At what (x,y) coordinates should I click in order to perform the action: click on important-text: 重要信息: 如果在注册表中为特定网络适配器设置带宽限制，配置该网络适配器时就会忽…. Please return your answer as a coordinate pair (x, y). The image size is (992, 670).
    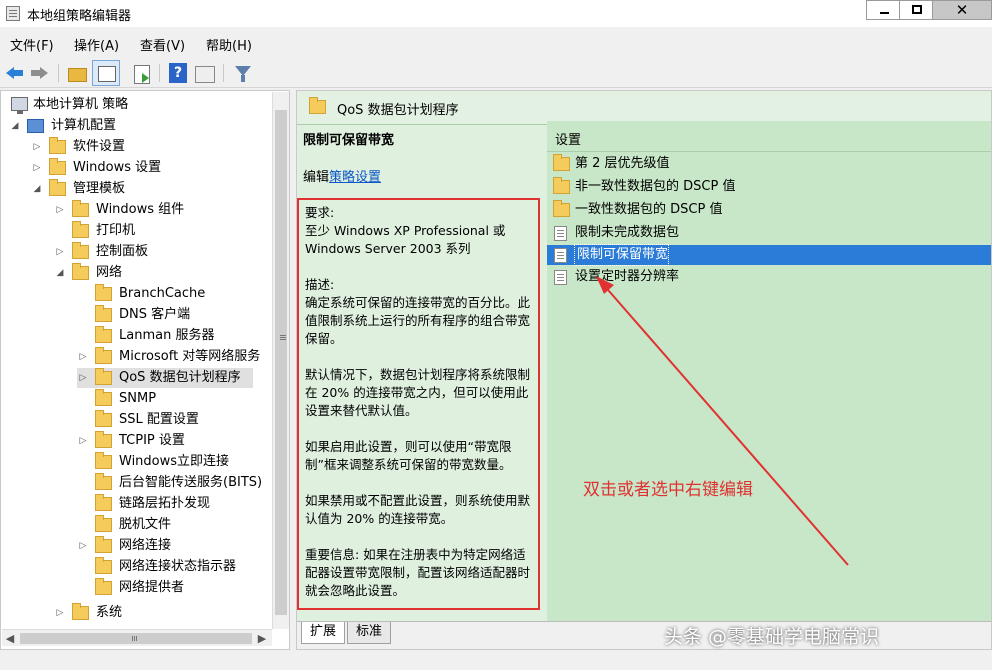
    Looking at the image, I should click on (418, 572).